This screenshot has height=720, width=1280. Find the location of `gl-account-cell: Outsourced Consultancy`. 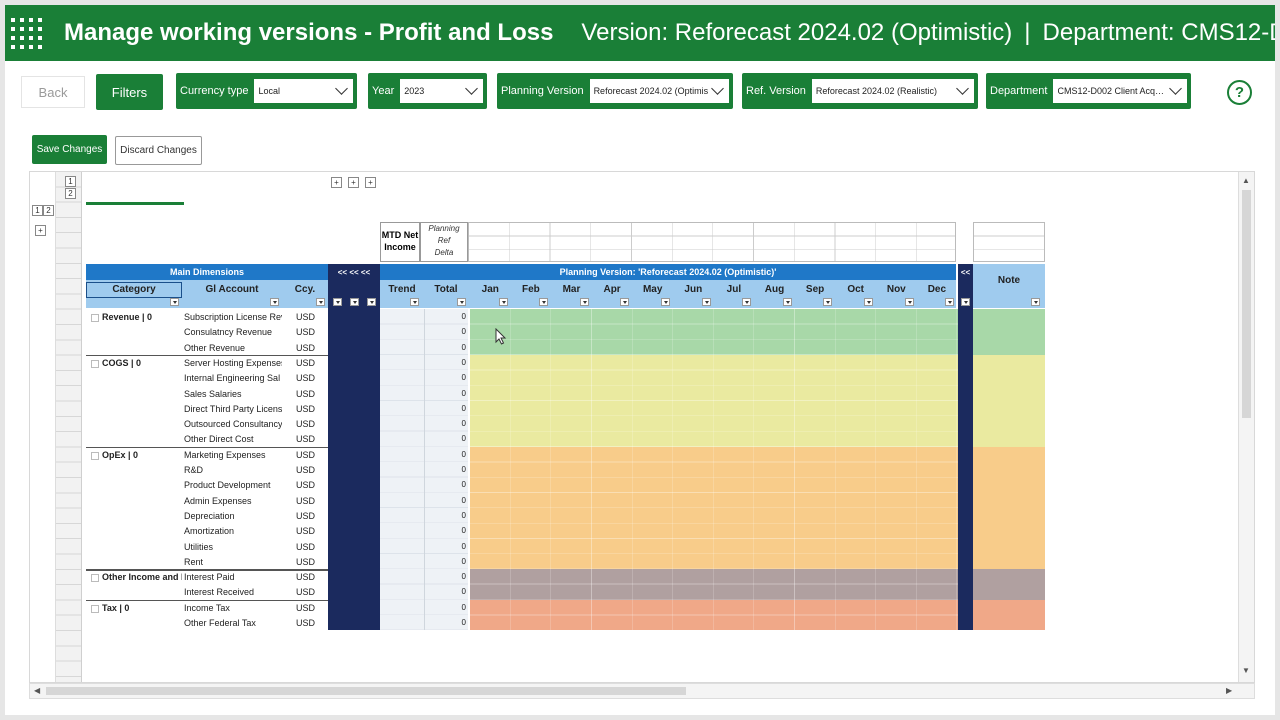

gl-account-cell: Outsourced Consultancy is located at coordinates (233, 424).